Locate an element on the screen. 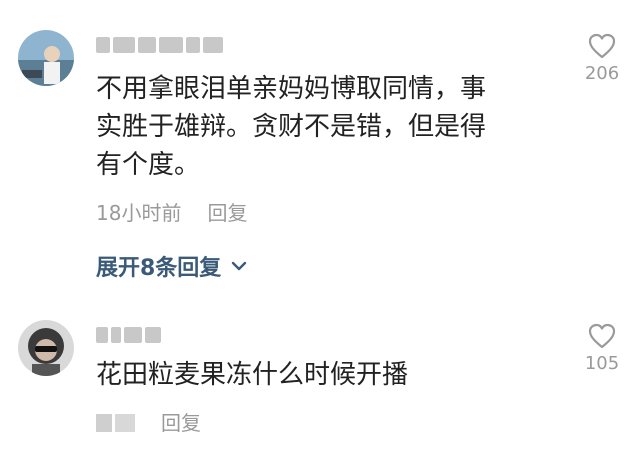 Image resolution: width=641 pixels, height=452 pixels. comment-time: 18小时前 is located at coordinates (139, 213).